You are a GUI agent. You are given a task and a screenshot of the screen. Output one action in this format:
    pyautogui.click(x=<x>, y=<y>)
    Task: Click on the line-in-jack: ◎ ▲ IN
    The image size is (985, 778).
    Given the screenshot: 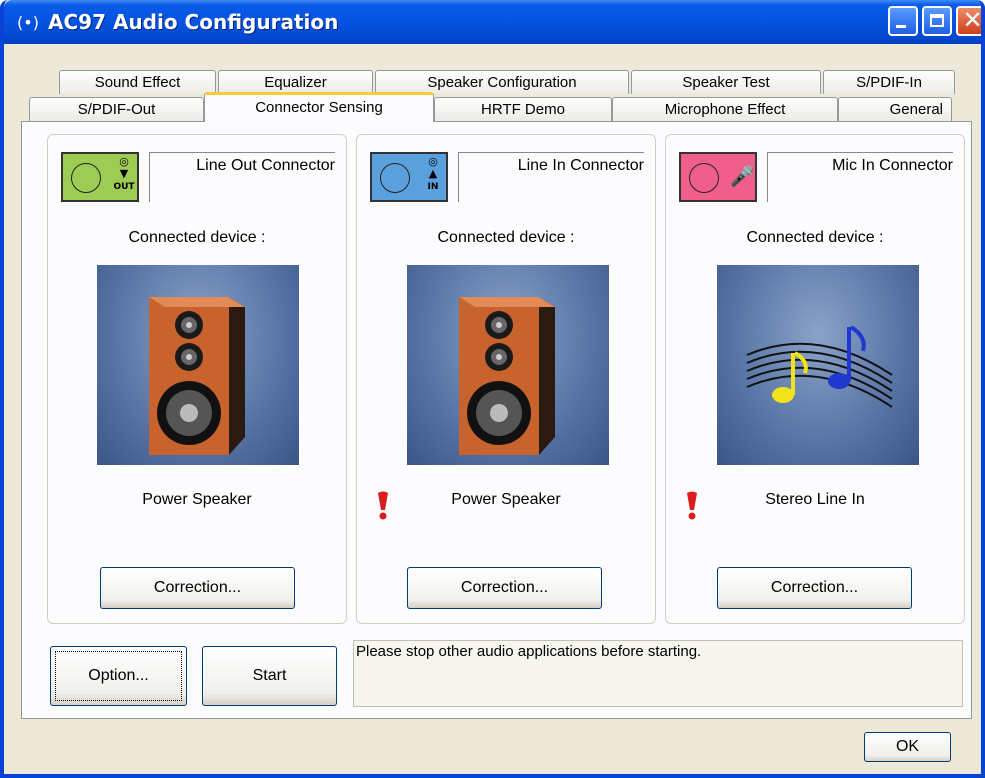 What is the action you would take?
    pyautogui.click(x=409, y=177)
    